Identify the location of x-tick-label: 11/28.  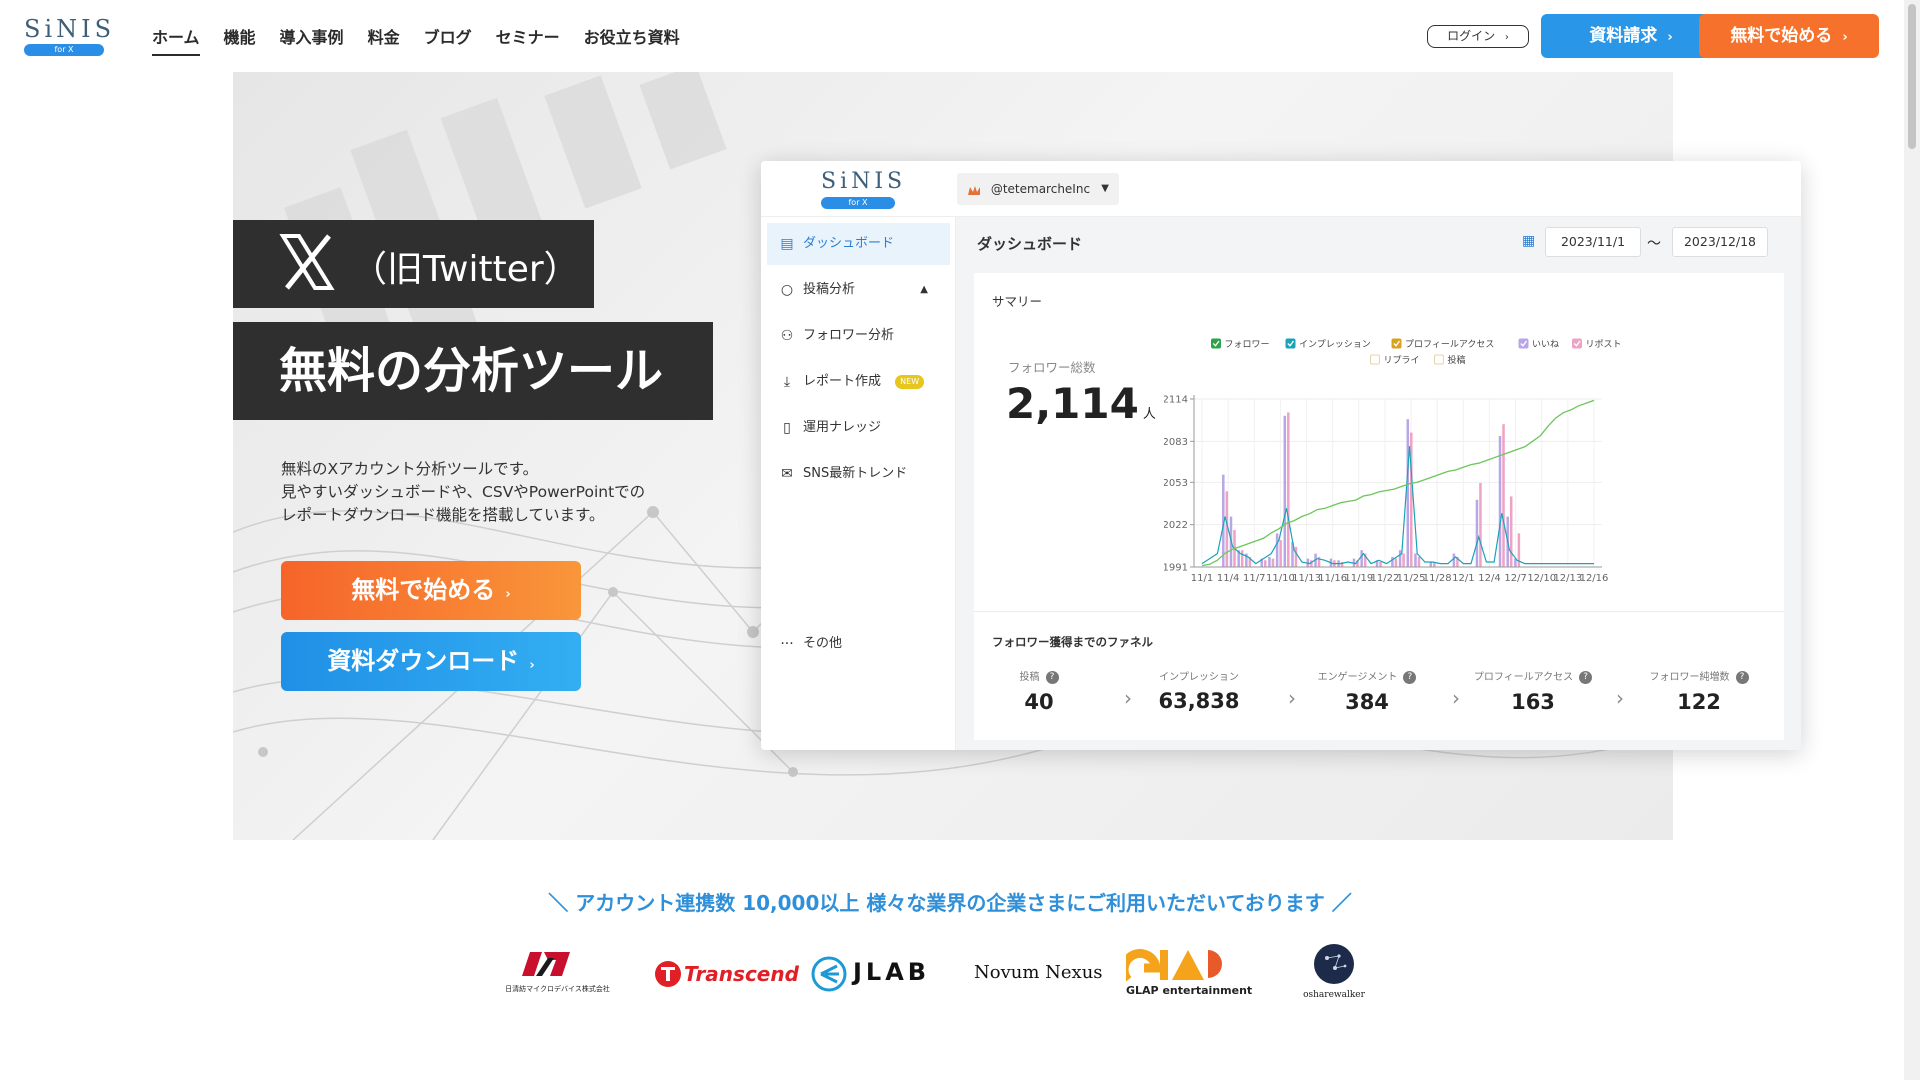
(1437, 578).